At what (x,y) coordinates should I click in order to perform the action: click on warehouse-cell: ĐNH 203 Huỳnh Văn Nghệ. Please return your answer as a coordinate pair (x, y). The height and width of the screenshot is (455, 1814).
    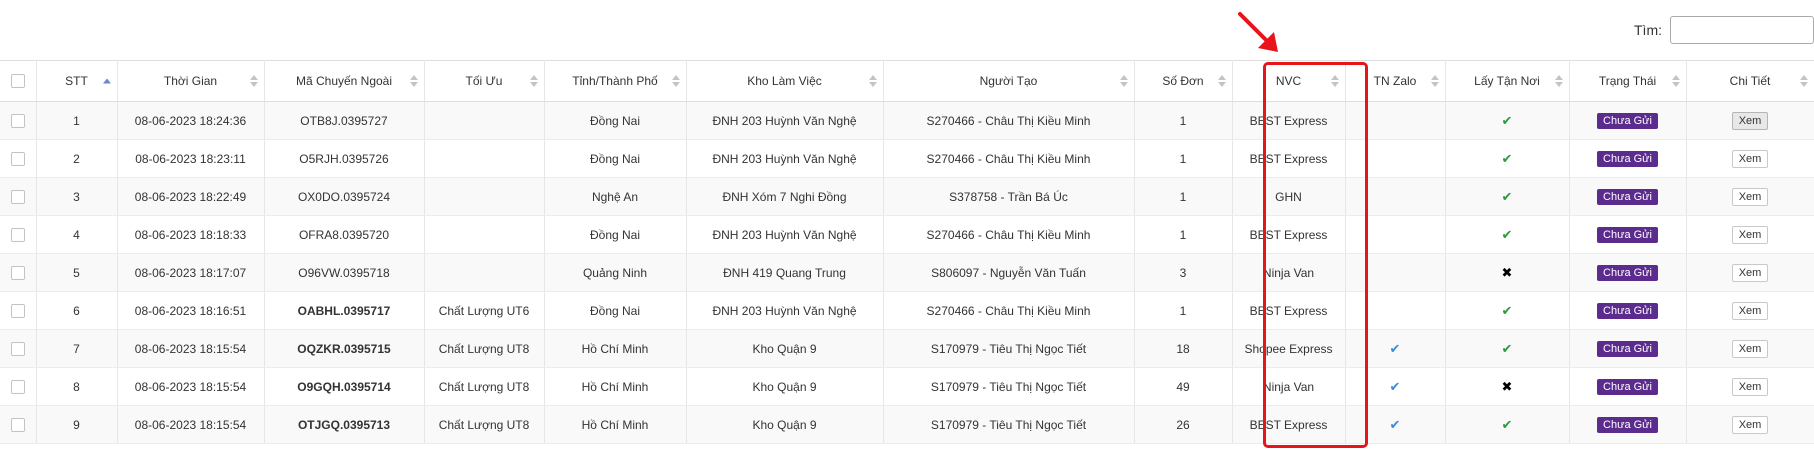
    Looking at the image, I should click on (785, 234).